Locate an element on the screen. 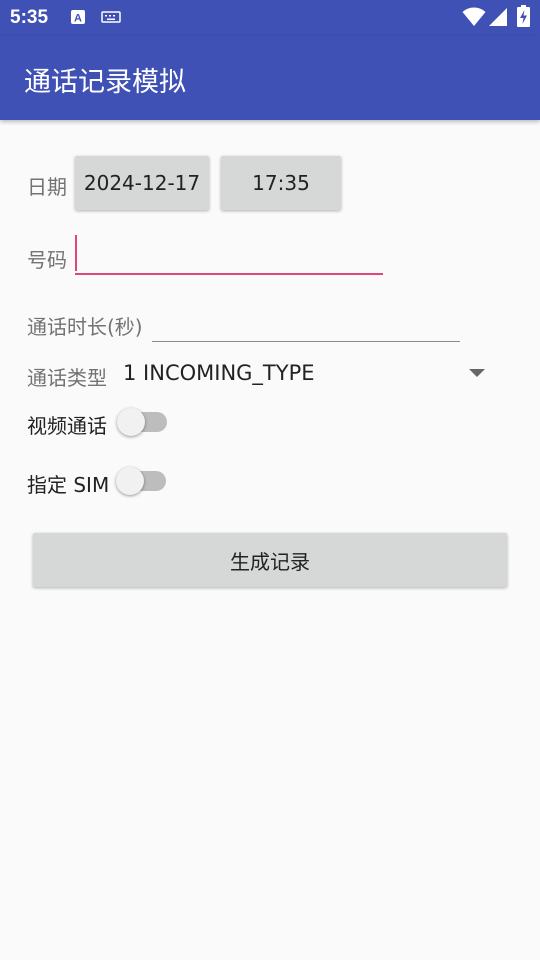  number-underline is located at coordinates (229, 274).